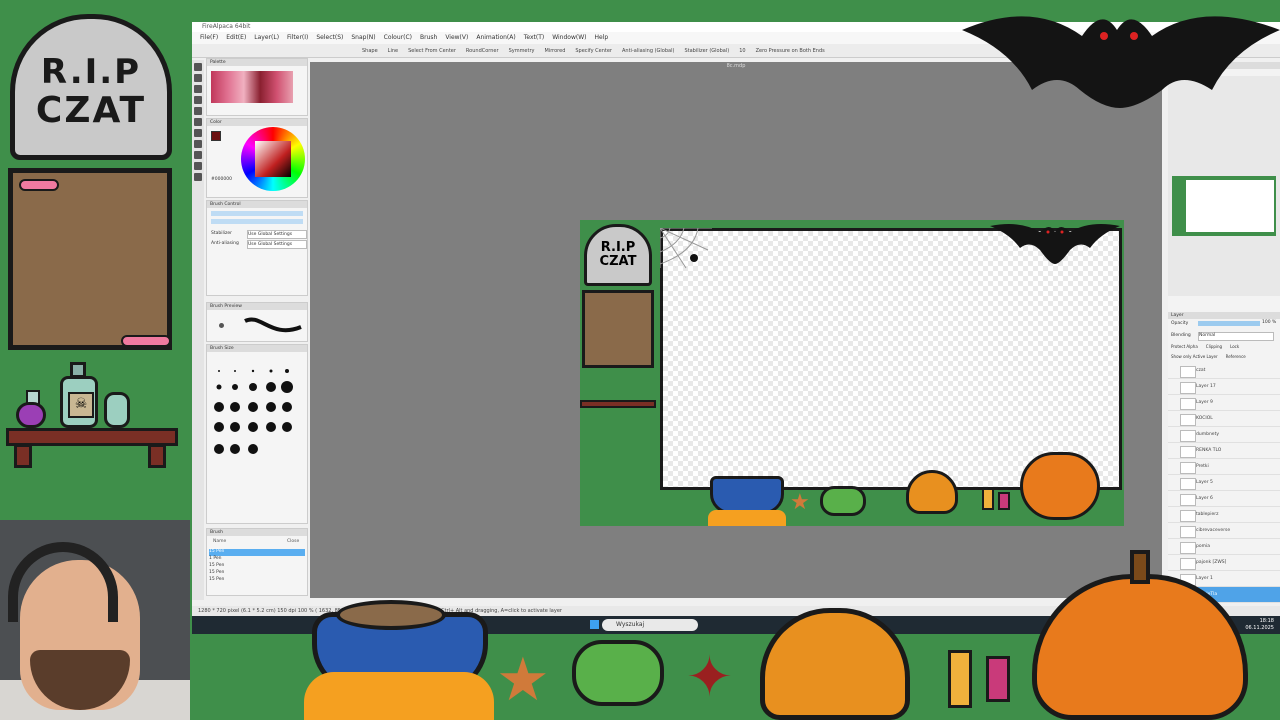  I want to click on taskbar-clock: 18:18 06.11.2025, so click(1259, 625).